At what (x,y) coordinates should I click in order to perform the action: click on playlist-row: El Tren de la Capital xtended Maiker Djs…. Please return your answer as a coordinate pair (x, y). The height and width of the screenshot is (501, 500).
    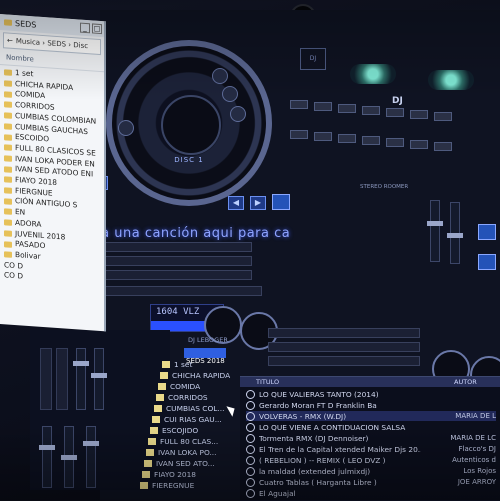
    Looking at the image, I should click on (371, 449).